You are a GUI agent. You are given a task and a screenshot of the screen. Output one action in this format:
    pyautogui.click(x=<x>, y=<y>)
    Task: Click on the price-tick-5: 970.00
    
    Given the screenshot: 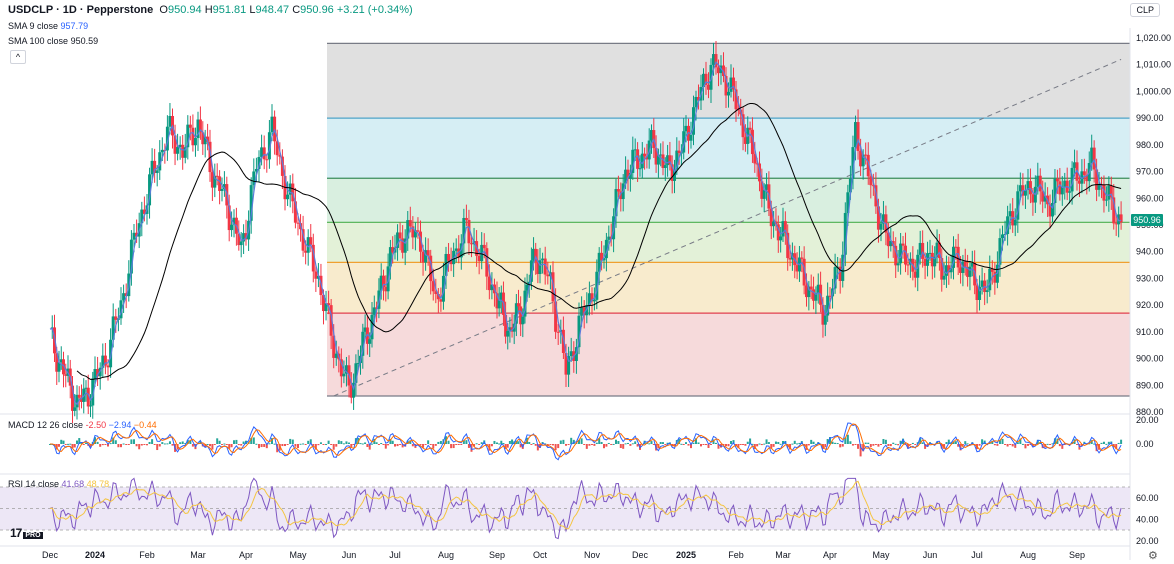 What is the action you would take?
    pyautogui.click(x=1150, y=172)
    